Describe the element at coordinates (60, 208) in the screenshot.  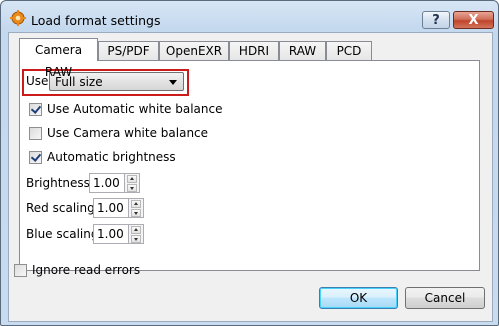
I see `red-scaling-label: Red scaling` at that location.